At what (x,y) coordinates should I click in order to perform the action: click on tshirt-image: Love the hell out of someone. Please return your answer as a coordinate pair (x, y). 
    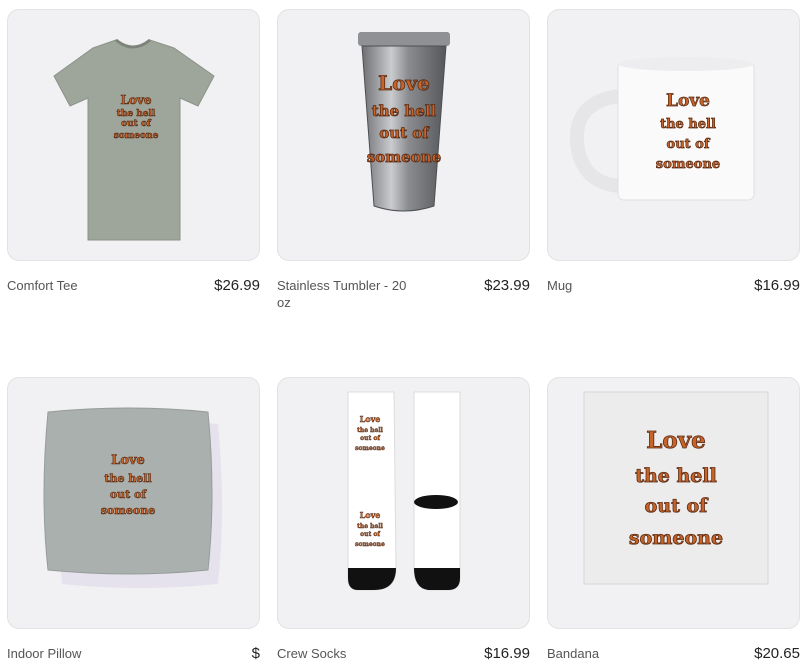
    Looking at the image, I should click on (134, 139).